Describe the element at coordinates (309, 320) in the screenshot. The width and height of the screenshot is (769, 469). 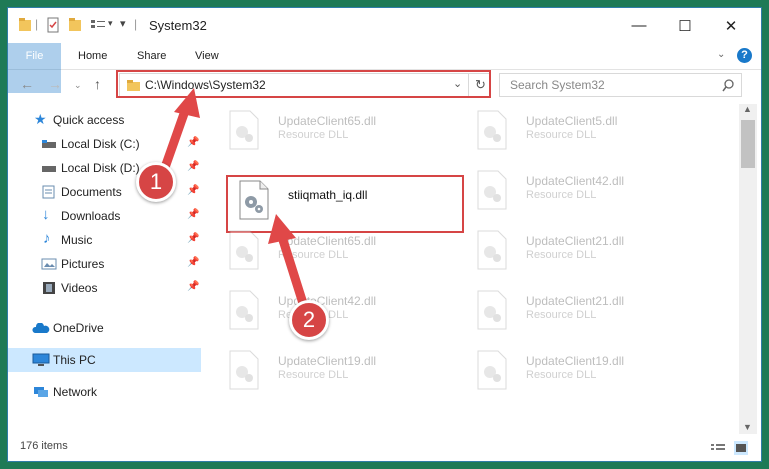
I see `step-2-badge: 2` at that location.